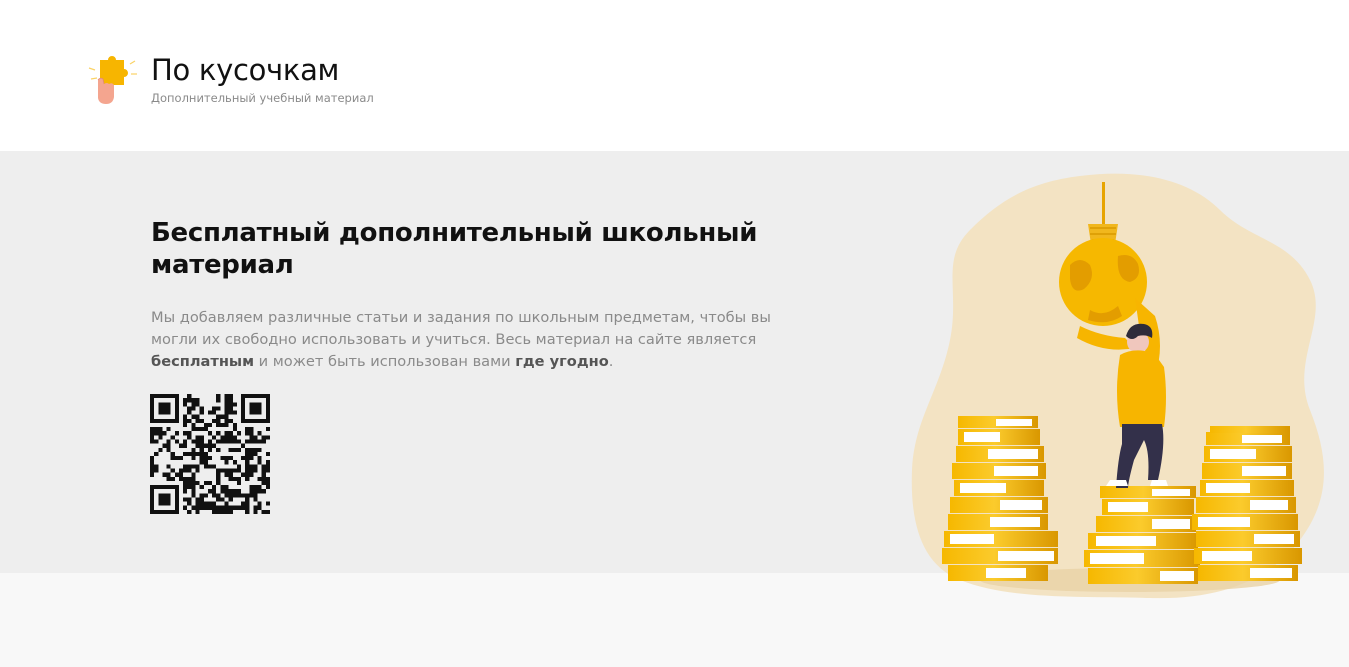 This screenshot has width=1349, height=667. What do you see at coordinates (385, 361) in the screenshot?
I see `hero-text-part-2: и может быть использован вами` at bounding box center [385, 361].